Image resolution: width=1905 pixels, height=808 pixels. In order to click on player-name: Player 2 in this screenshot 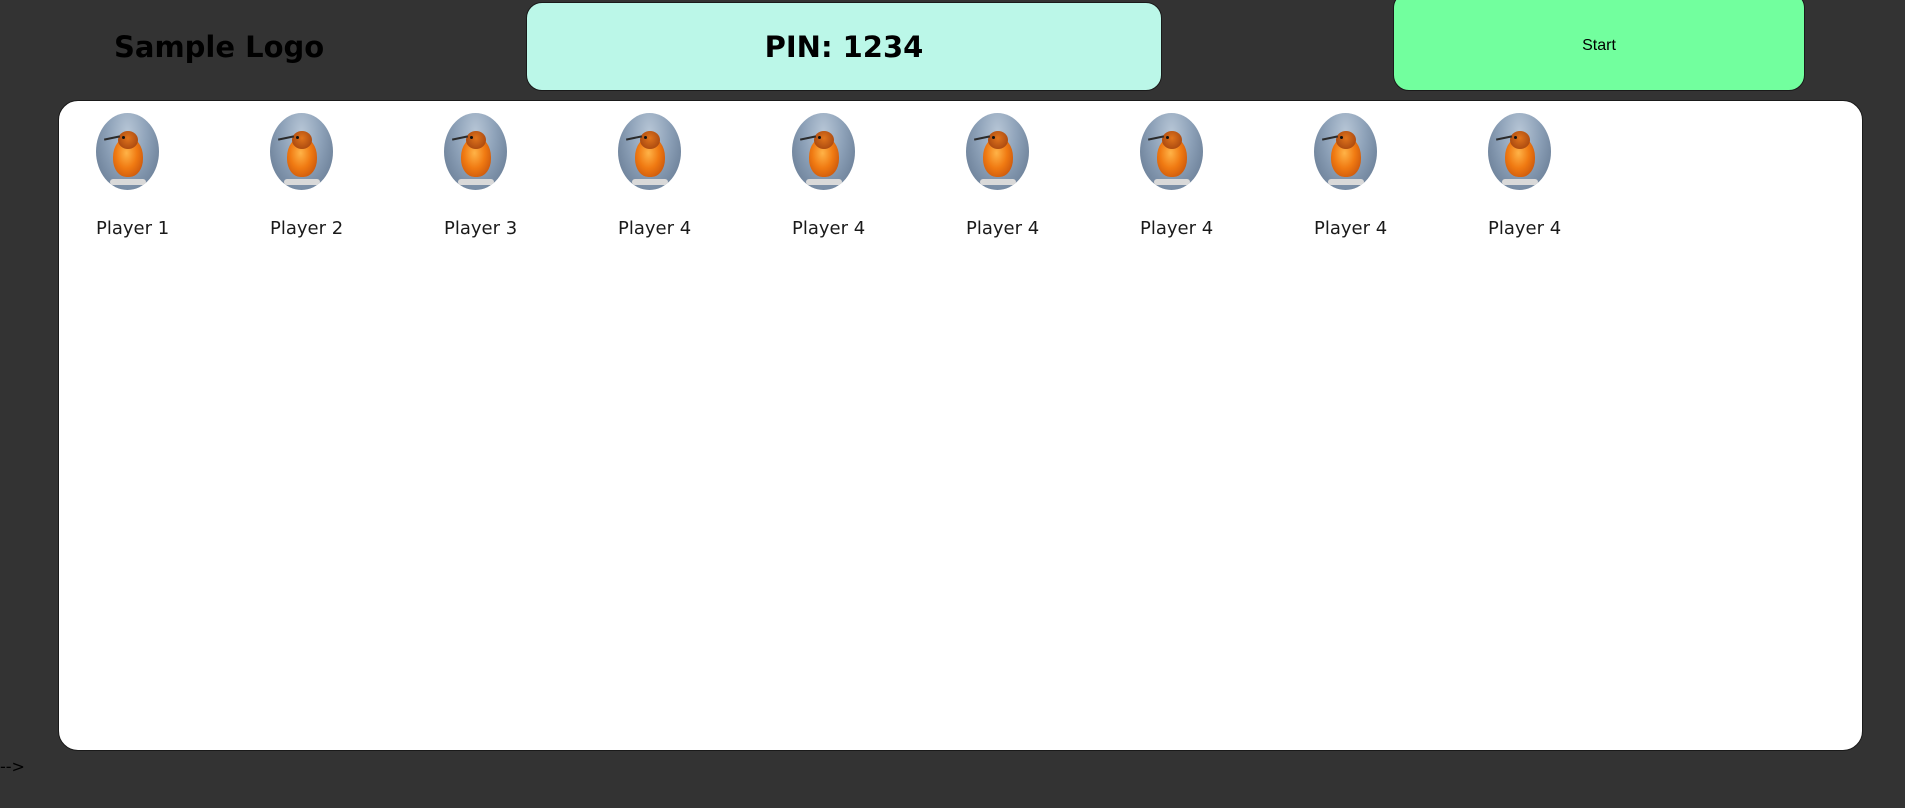, I will do `click(307, 228)`.